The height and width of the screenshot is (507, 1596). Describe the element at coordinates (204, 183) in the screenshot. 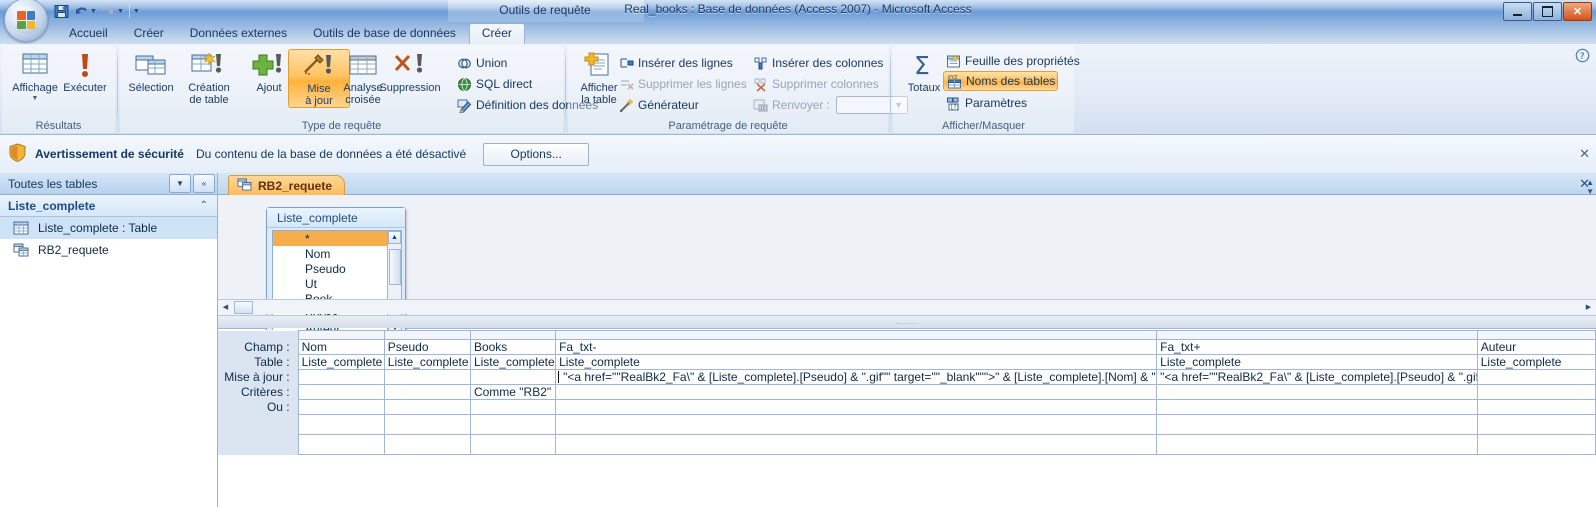

I see `double-chevron-left-icon: «` at that location.